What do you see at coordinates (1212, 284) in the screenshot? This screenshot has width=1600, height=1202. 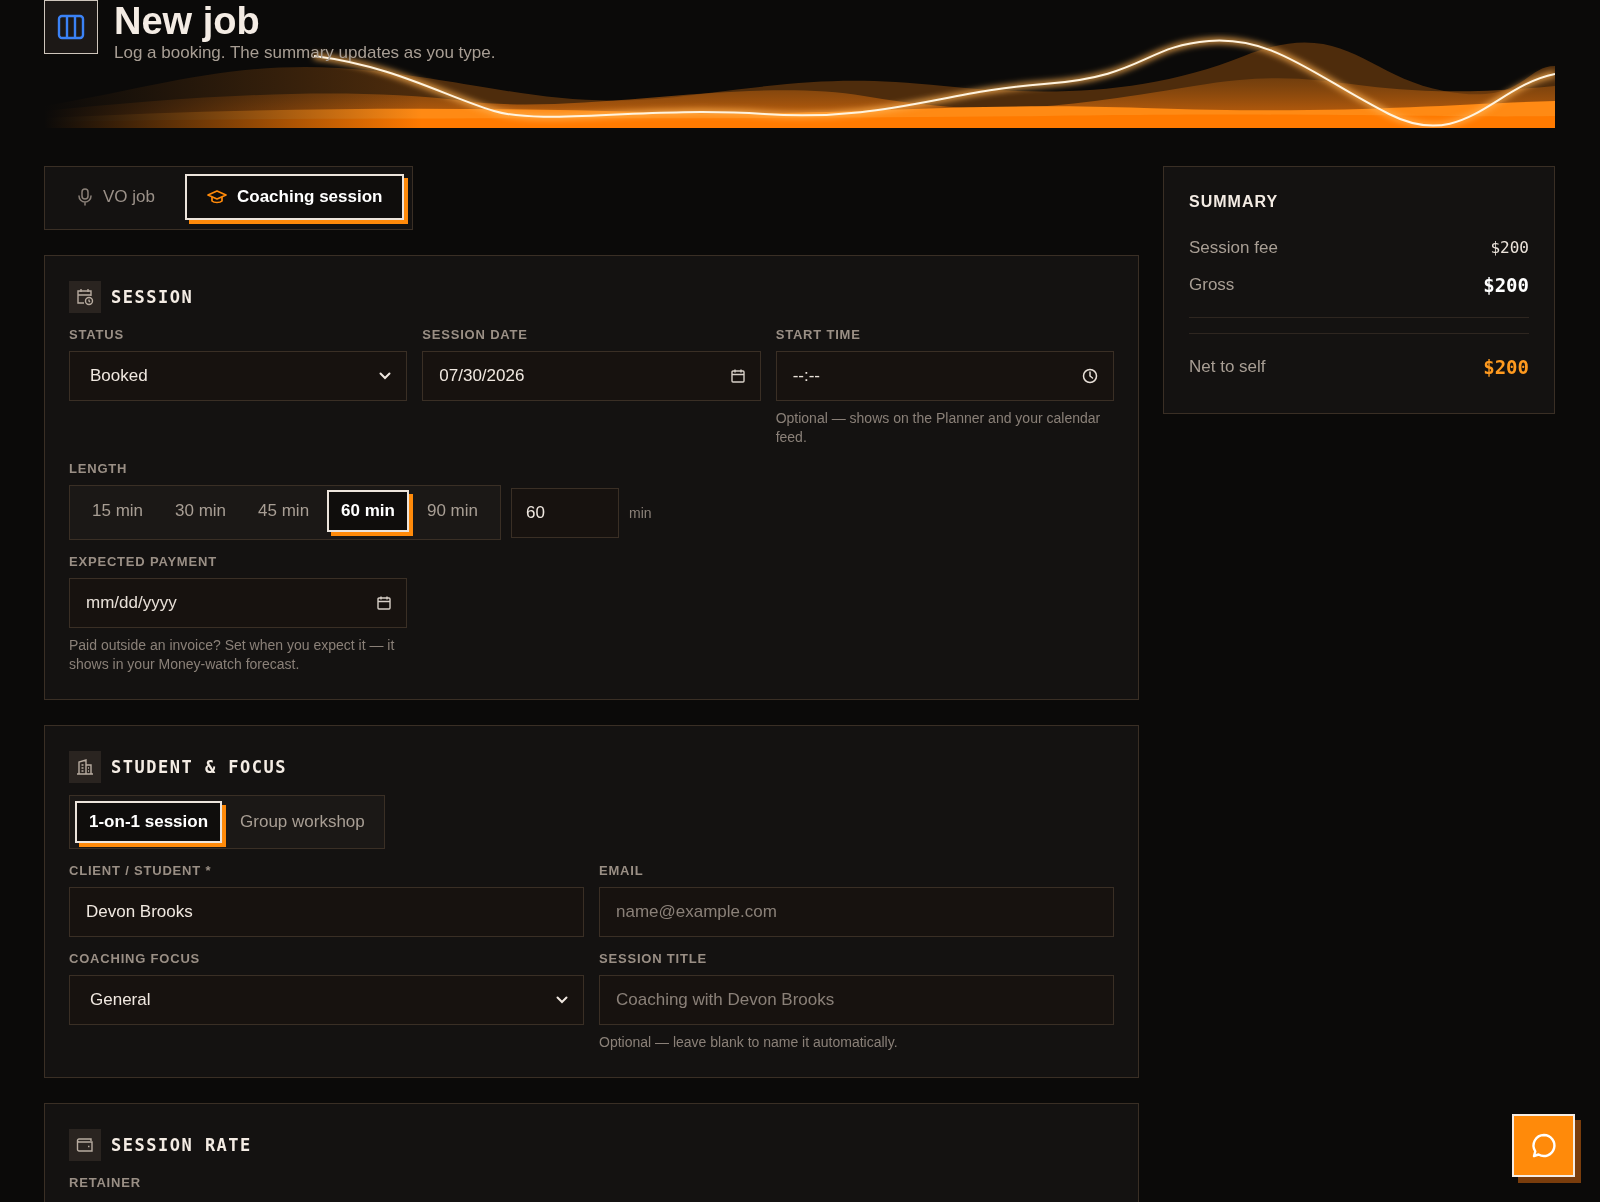 I see `summary-label: Gross` at bounding box center [1212, 284].